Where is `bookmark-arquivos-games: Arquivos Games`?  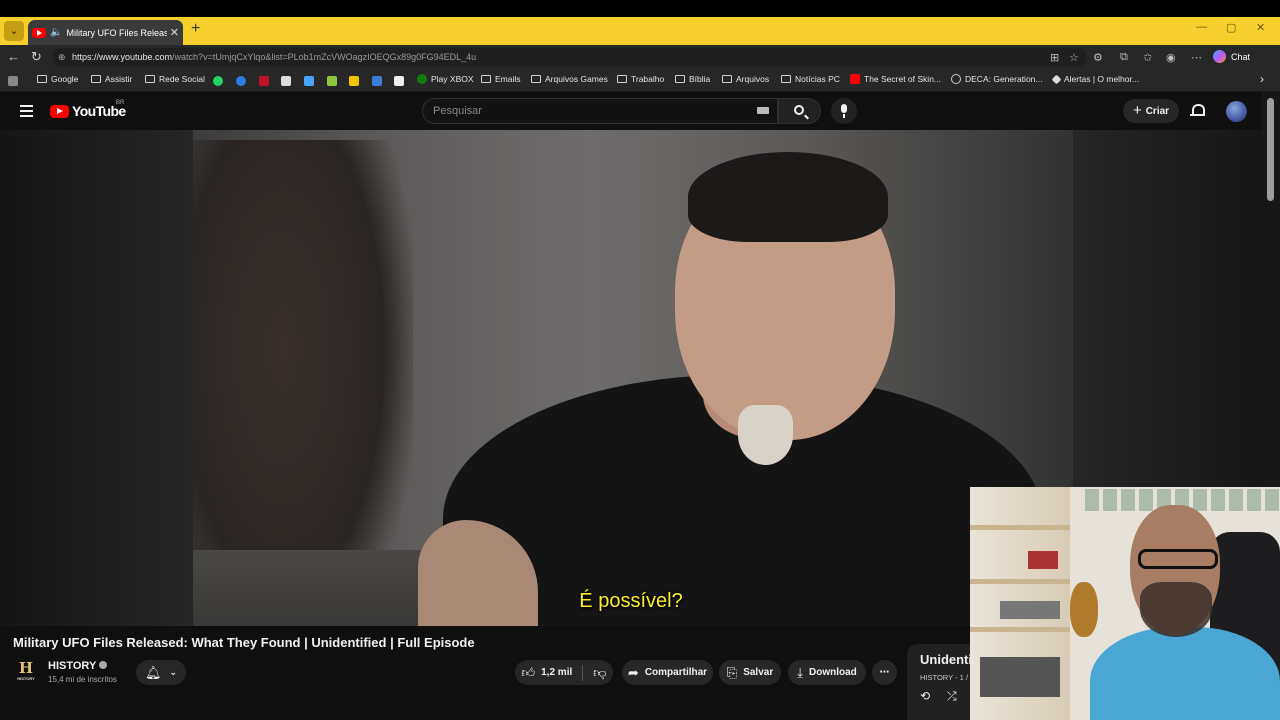 bookmark-arquivos-games: Arquivos Games is located at coordinates (569, 79).